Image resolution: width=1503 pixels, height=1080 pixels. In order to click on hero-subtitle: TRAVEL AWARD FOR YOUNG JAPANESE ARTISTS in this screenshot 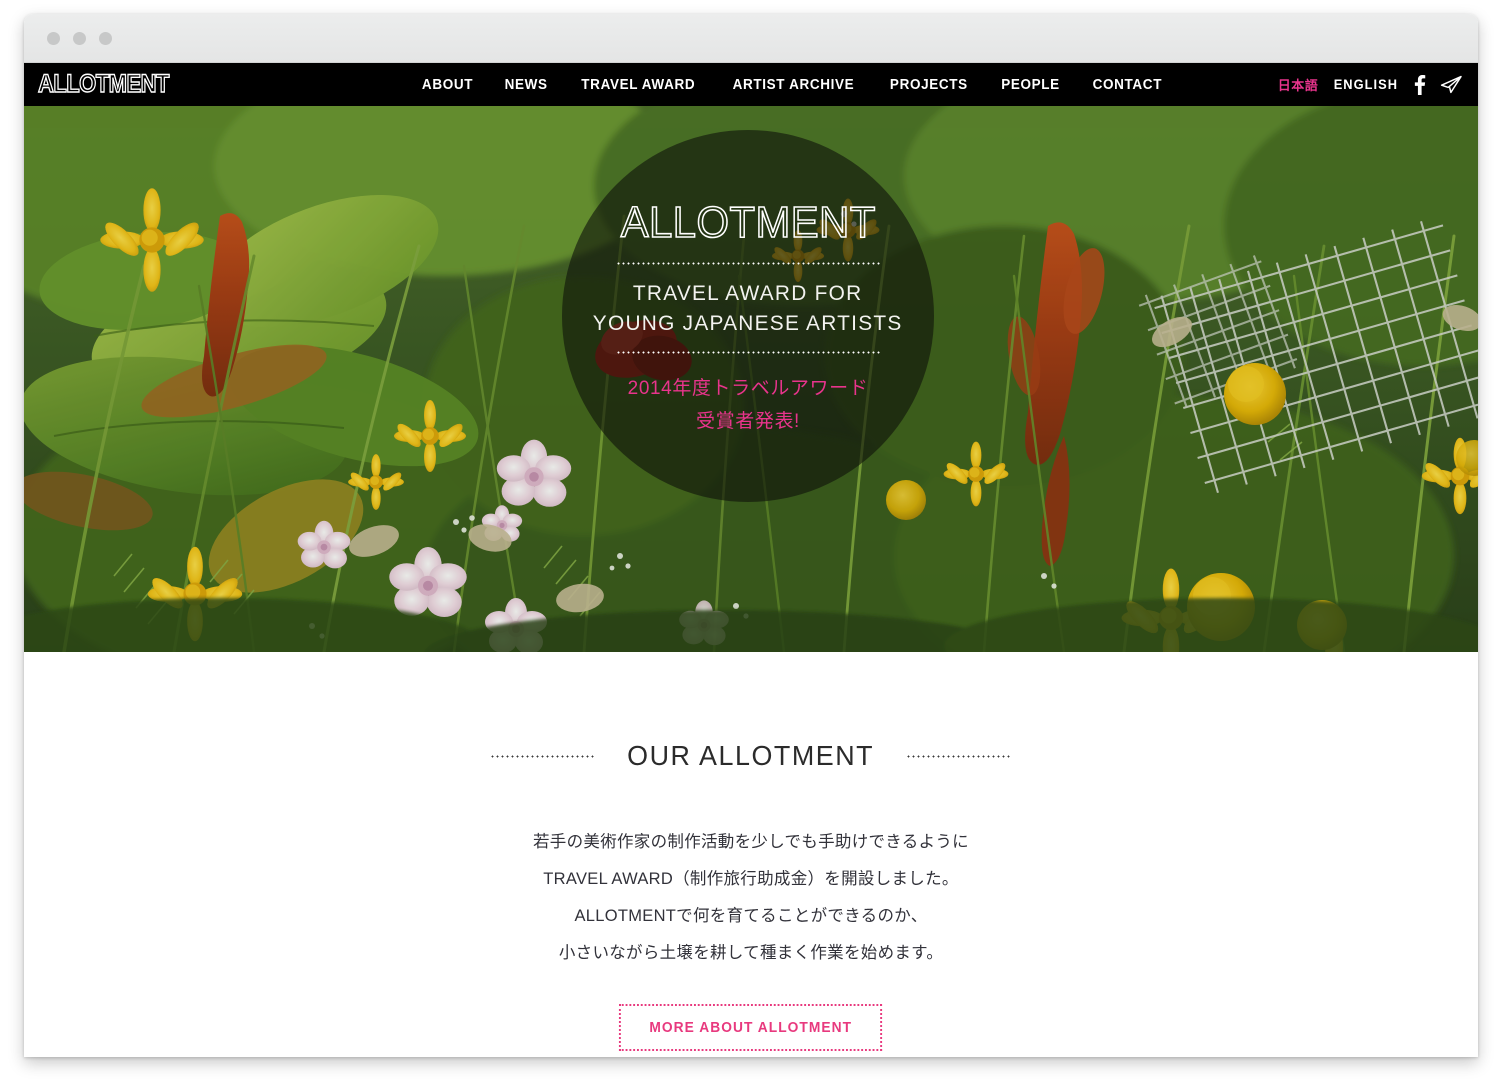, I will do `click(748, 308)`.